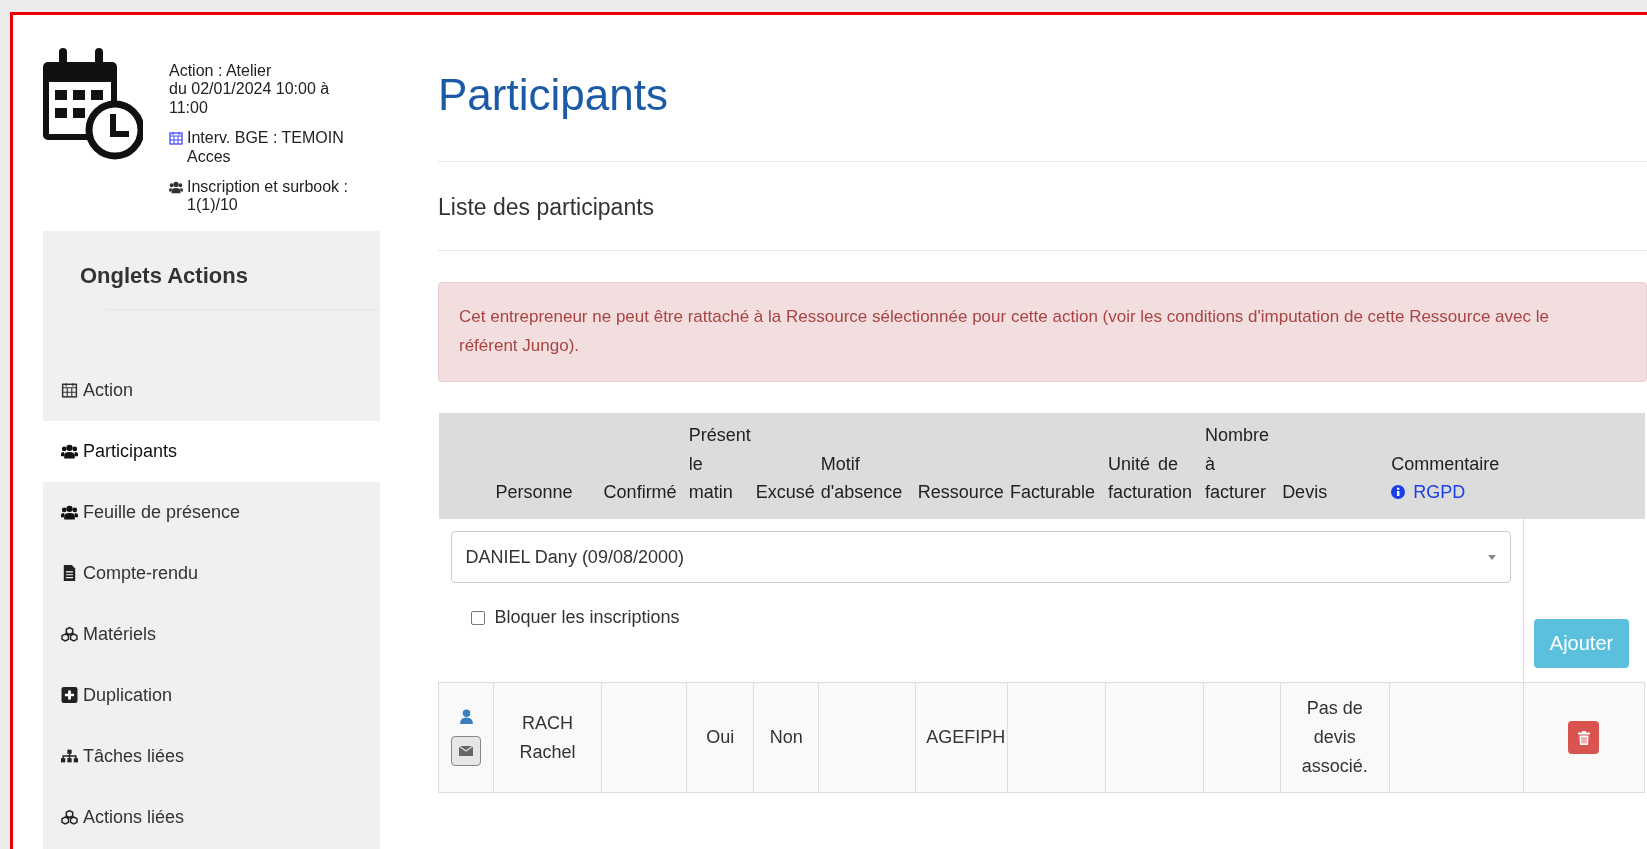 Image resolution: width=1647 pixels, height=849 pixels. I want to click on sidebar-tab: Feuille de présence, so click(211, 512).